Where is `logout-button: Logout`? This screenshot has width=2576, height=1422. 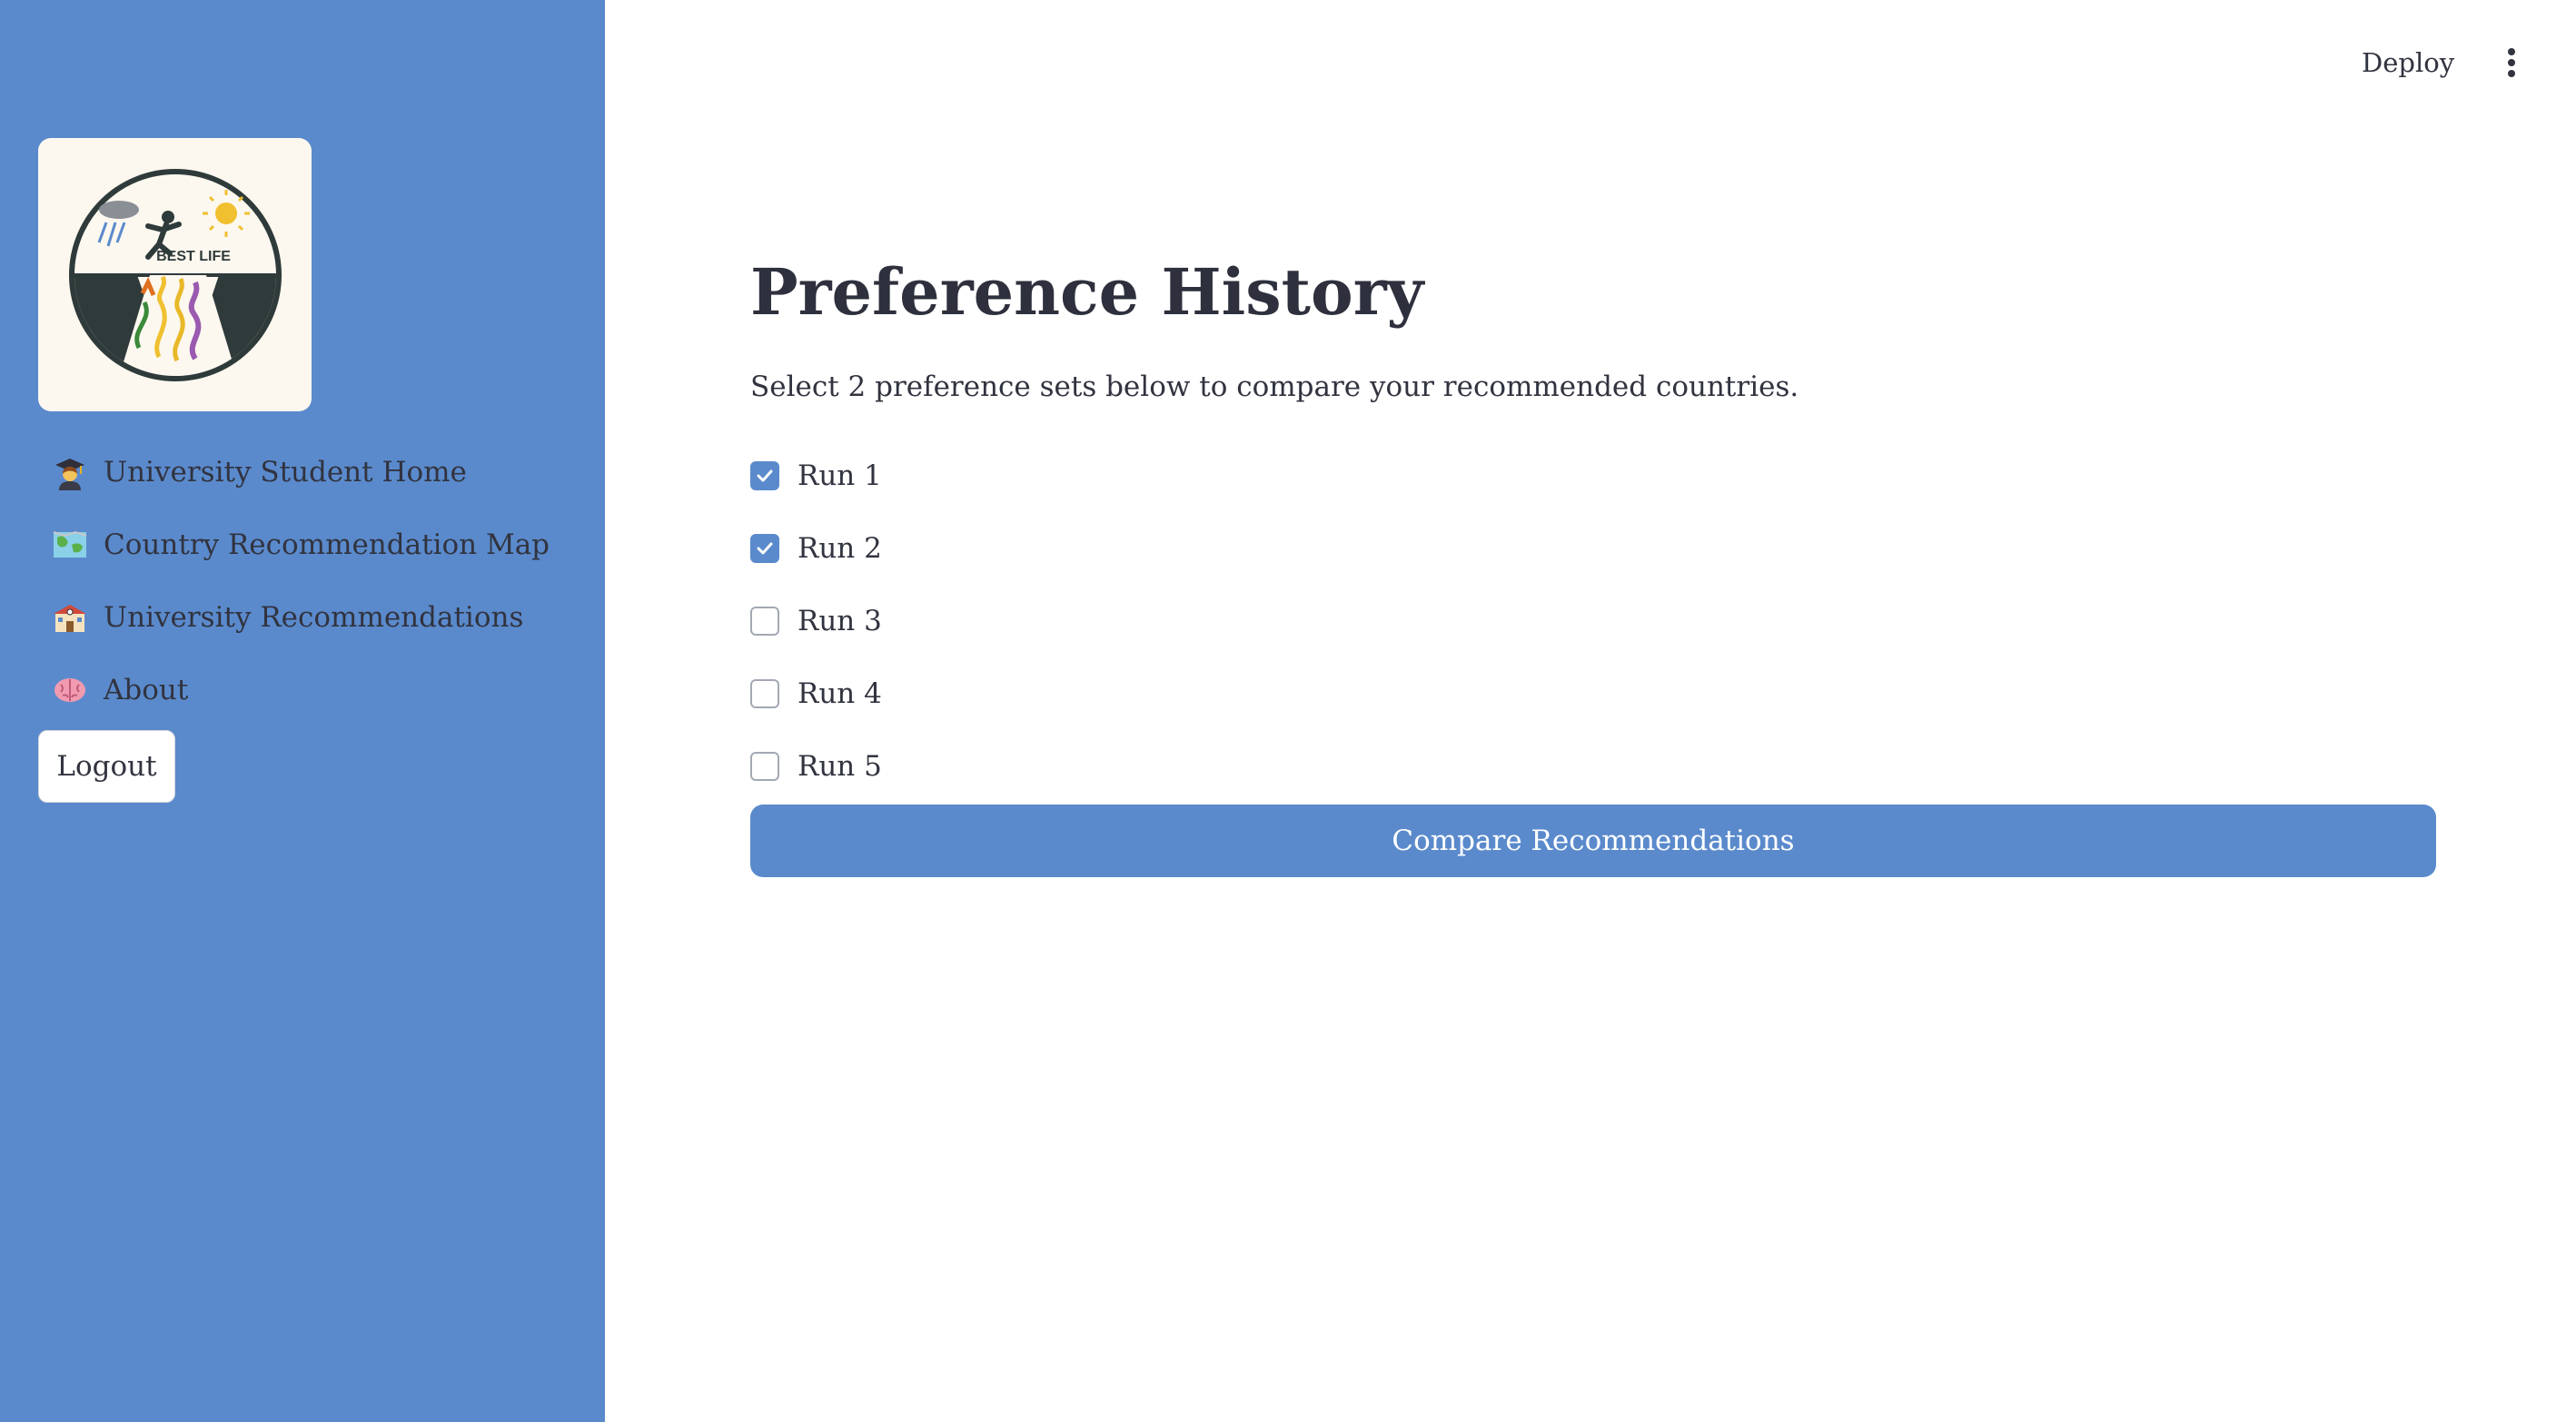
logout-button: Logout is located at coordinates (106, 767).